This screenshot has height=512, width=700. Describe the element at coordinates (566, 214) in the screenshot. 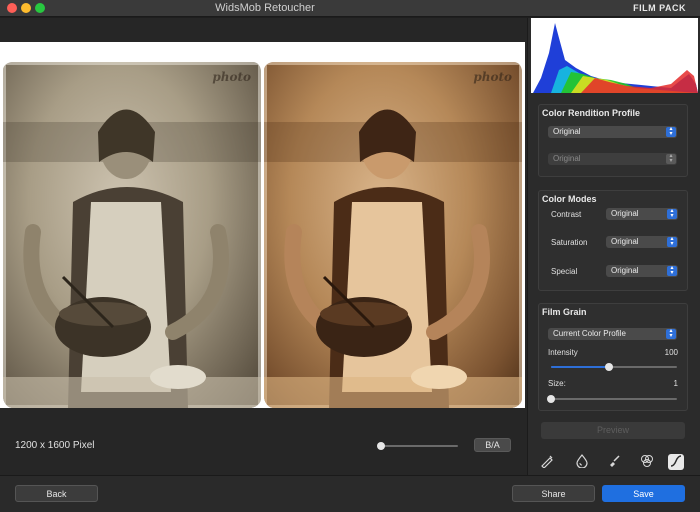

I see `contrast-label: Contrast` at that location.